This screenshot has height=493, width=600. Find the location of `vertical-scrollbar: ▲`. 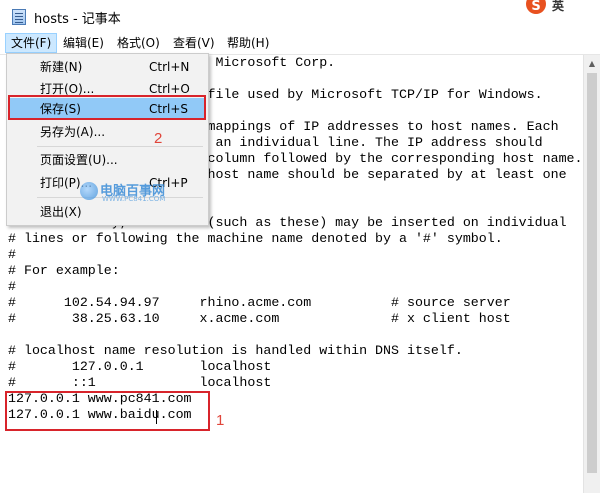

vertical-scrollbar: ▲ is located at coordinates (591, 274).